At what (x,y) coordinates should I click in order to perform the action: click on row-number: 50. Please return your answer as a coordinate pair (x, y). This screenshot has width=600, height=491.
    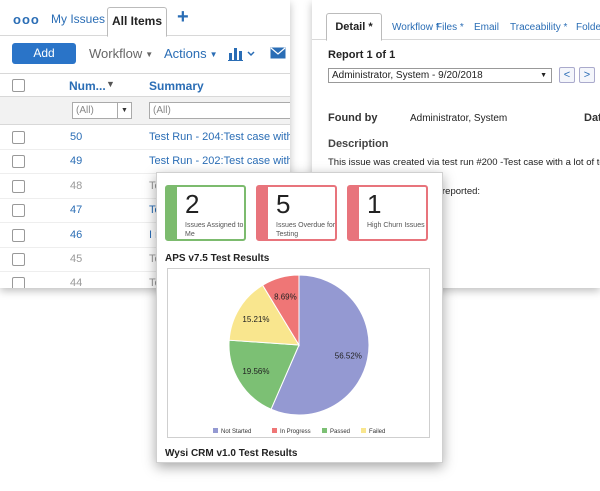
    Looking at the image, I should click on (76, 137).